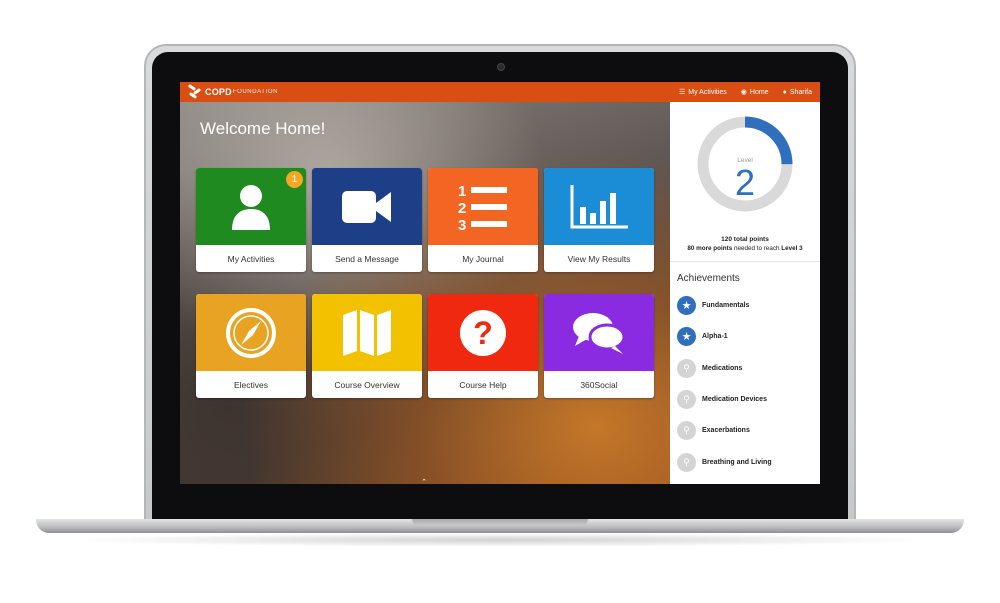  I want to click on tile-label: Course Overview, so click(367, 384).